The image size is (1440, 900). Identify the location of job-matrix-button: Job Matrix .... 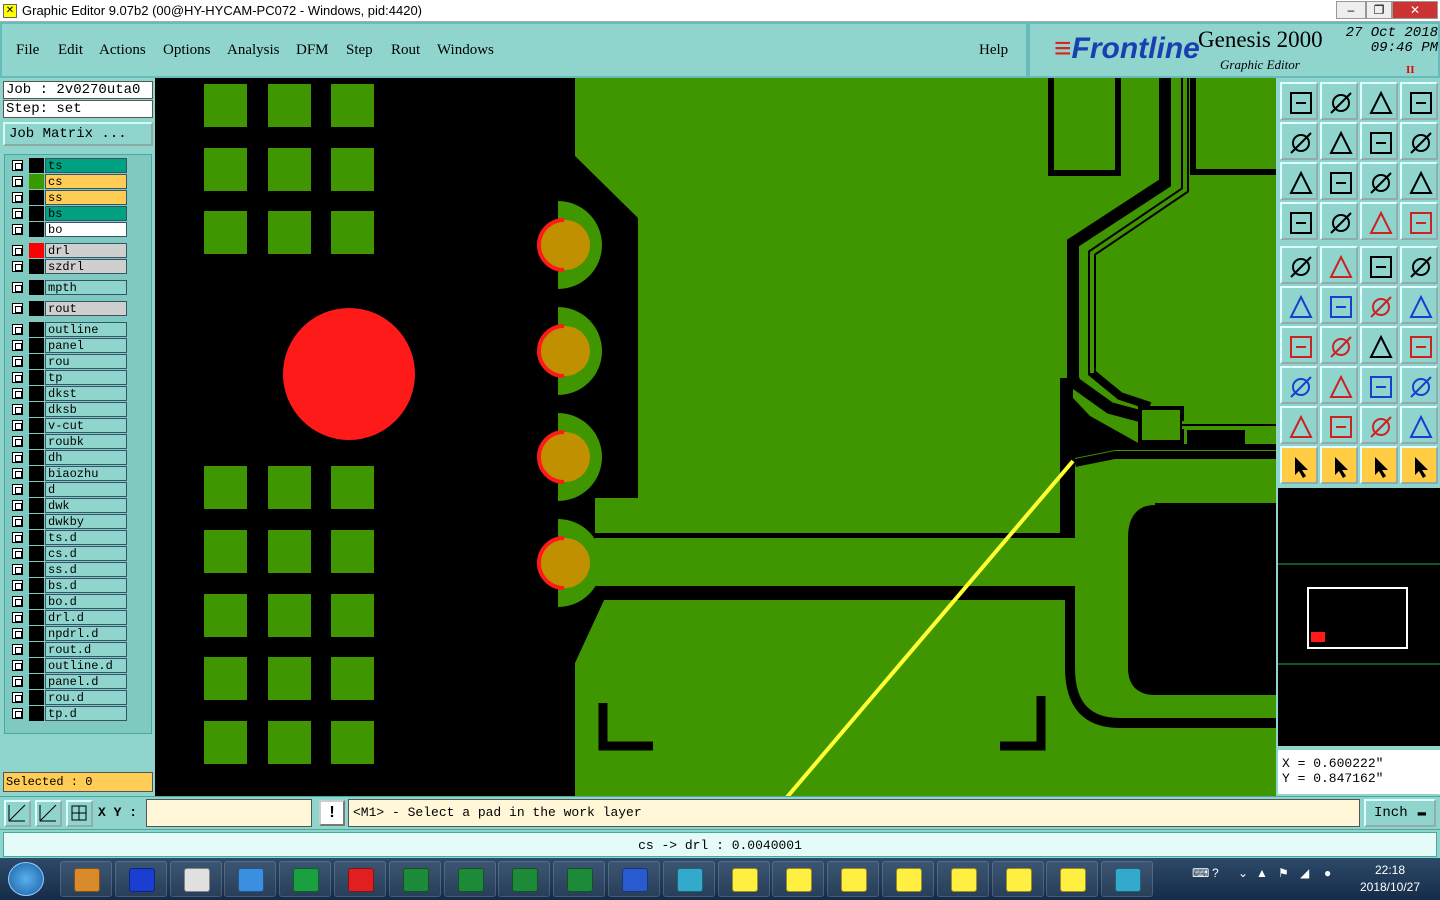
(78, 134).